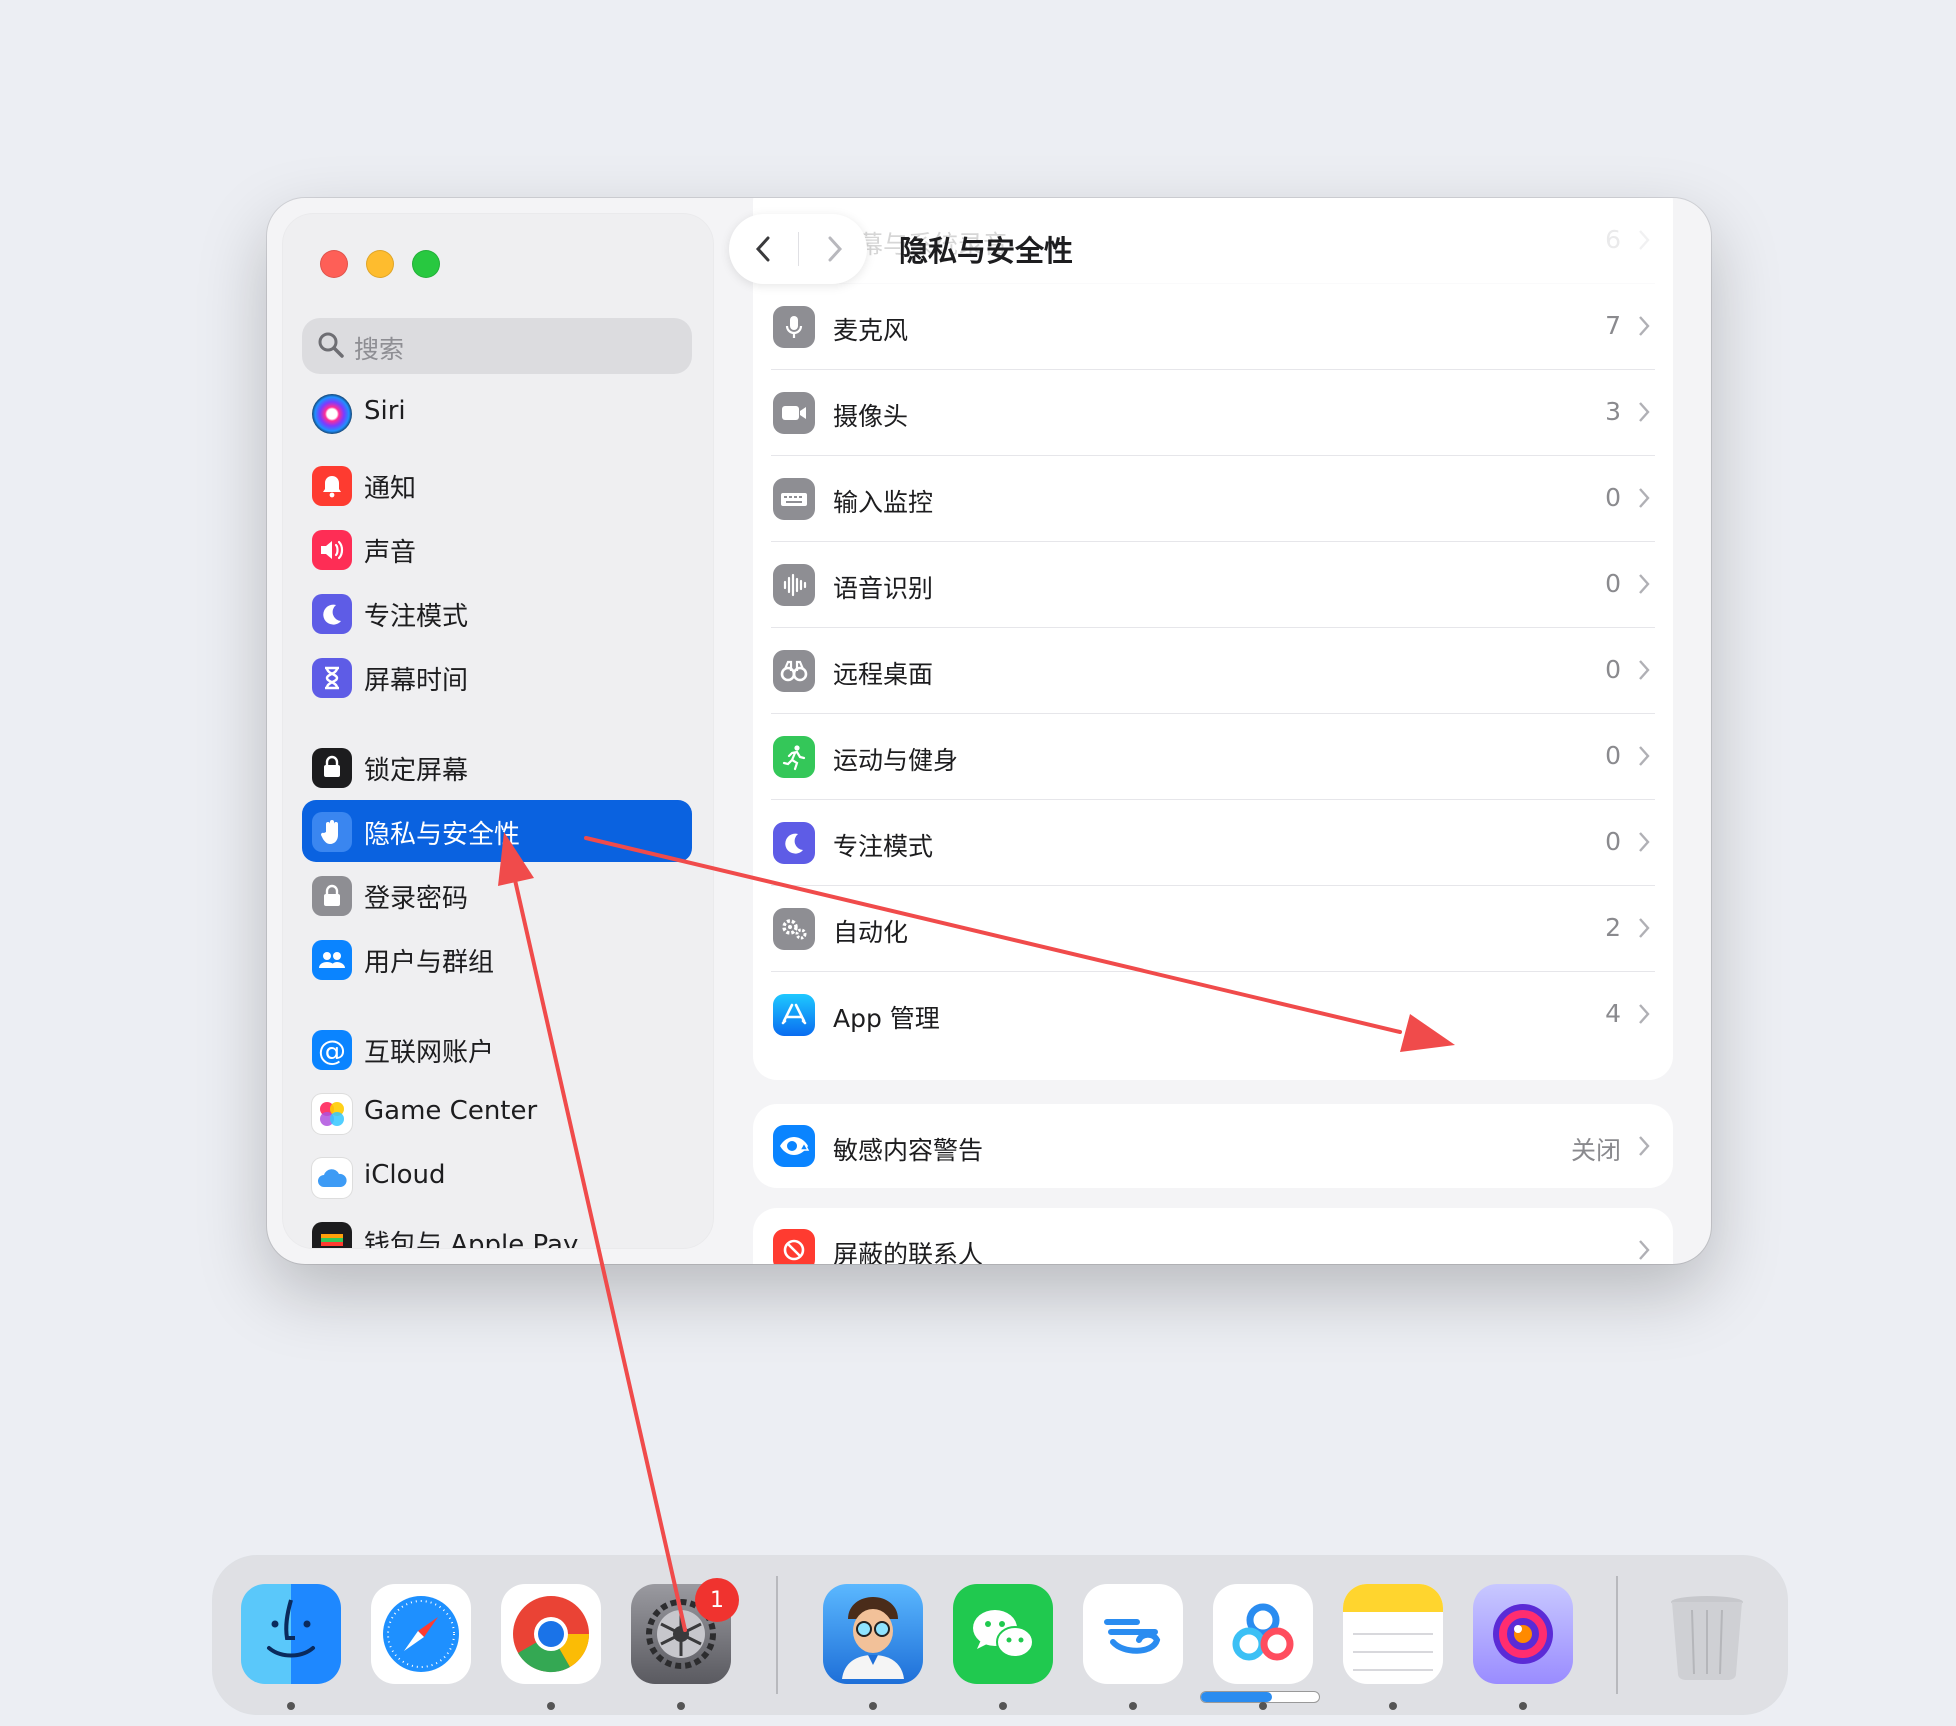 The height and width of the screenshot is (1726, 1956). Describe the element at coordinates (497, 613) in the screenshot. I see `sidebar-item-focus: 专注模式` at that location.